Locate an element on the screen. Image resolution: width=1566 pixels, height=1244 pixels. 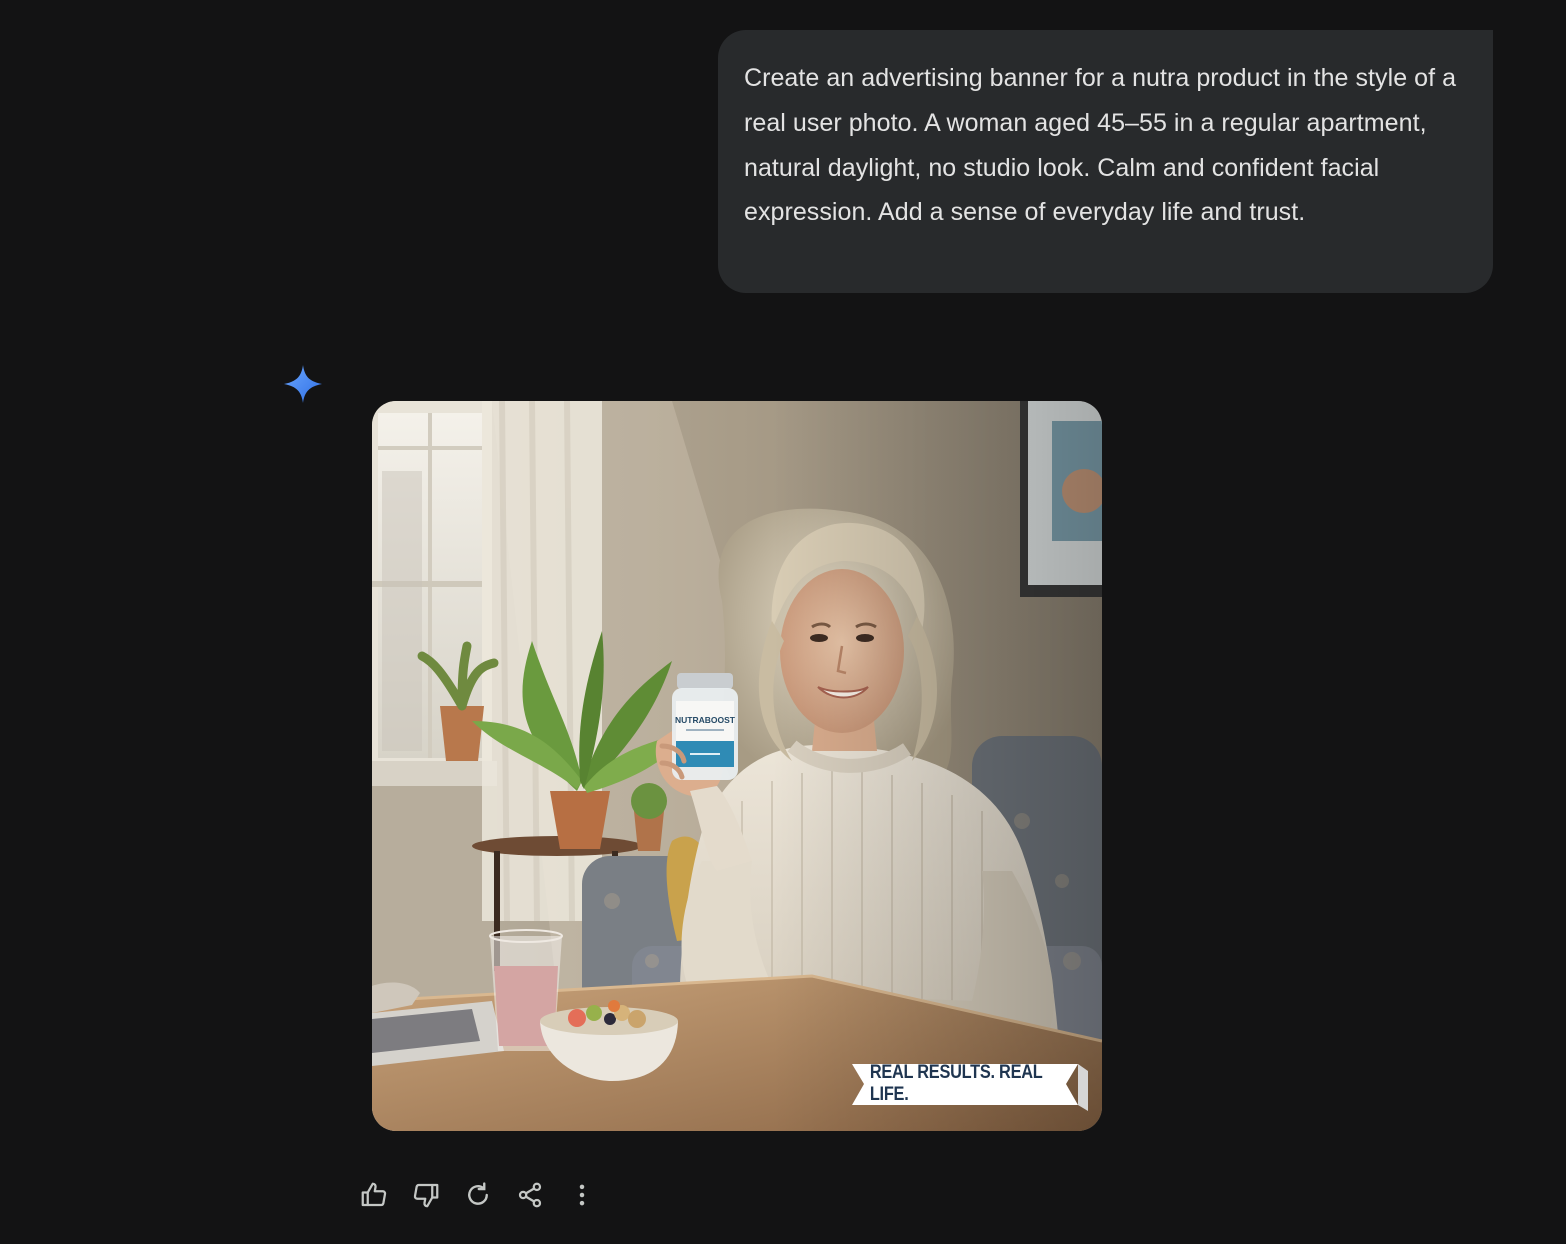
regenerate-icon is located at coordinates (478, 1193).